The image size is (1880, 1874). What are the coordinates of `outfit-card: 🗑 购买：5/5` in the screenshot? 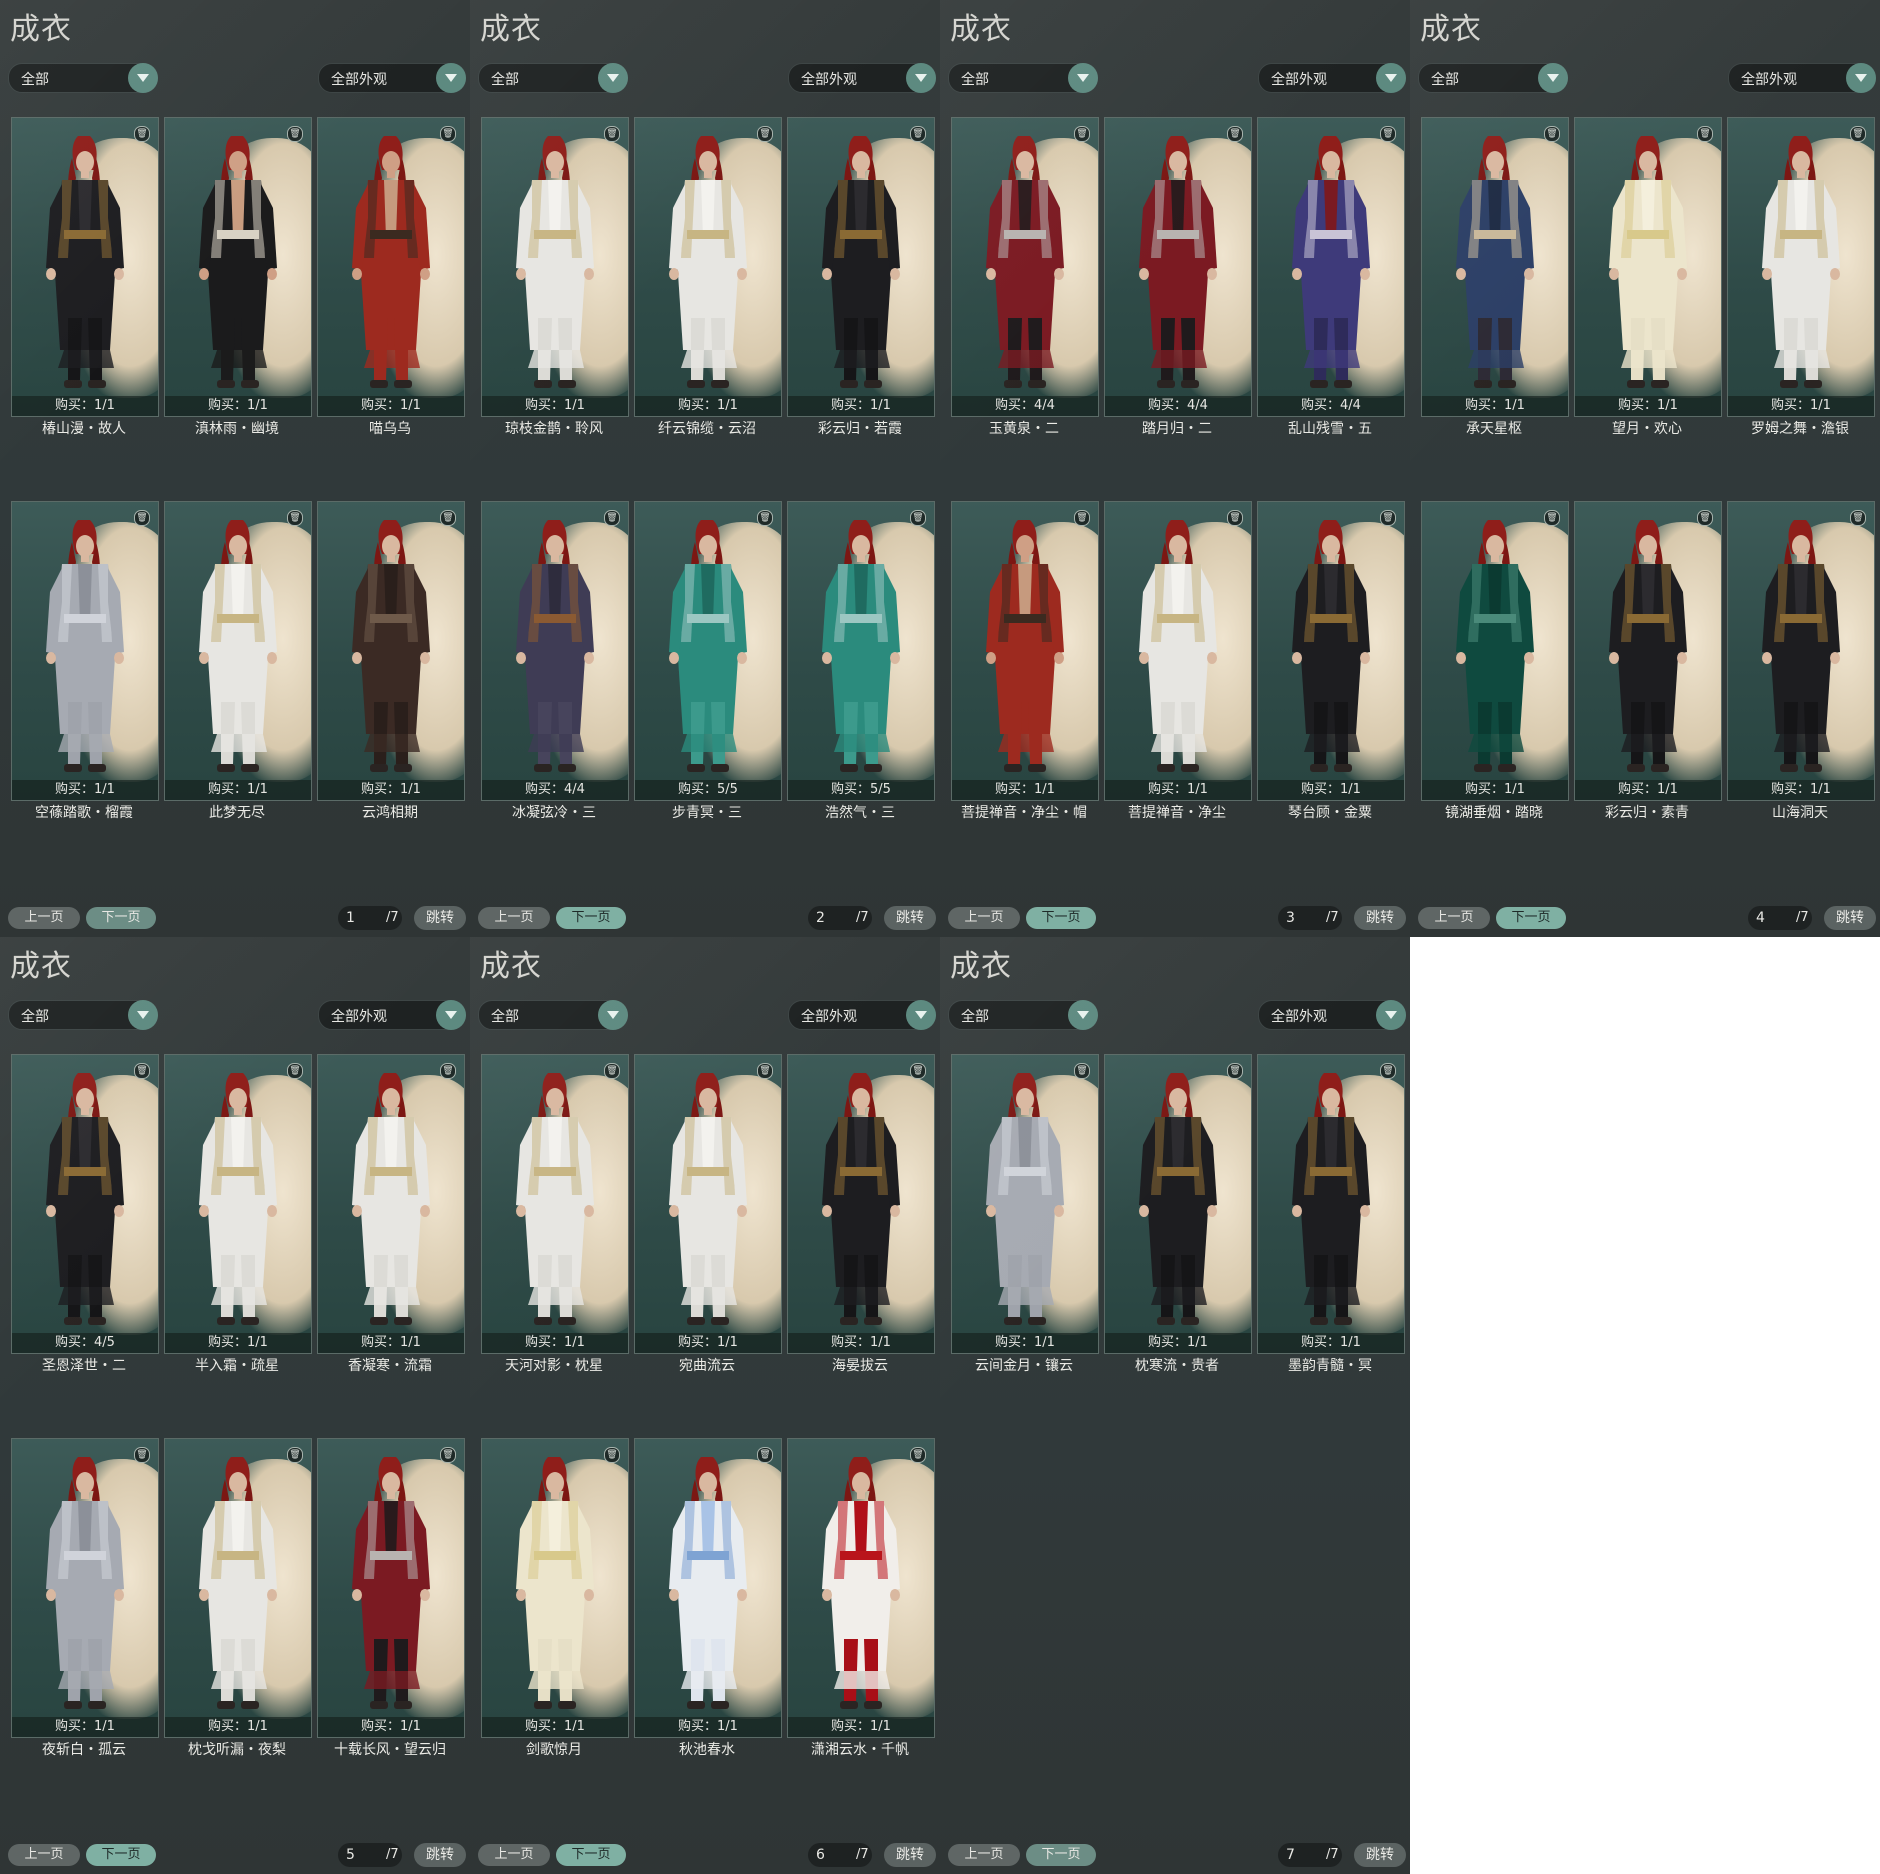 It's located at (861, 651).